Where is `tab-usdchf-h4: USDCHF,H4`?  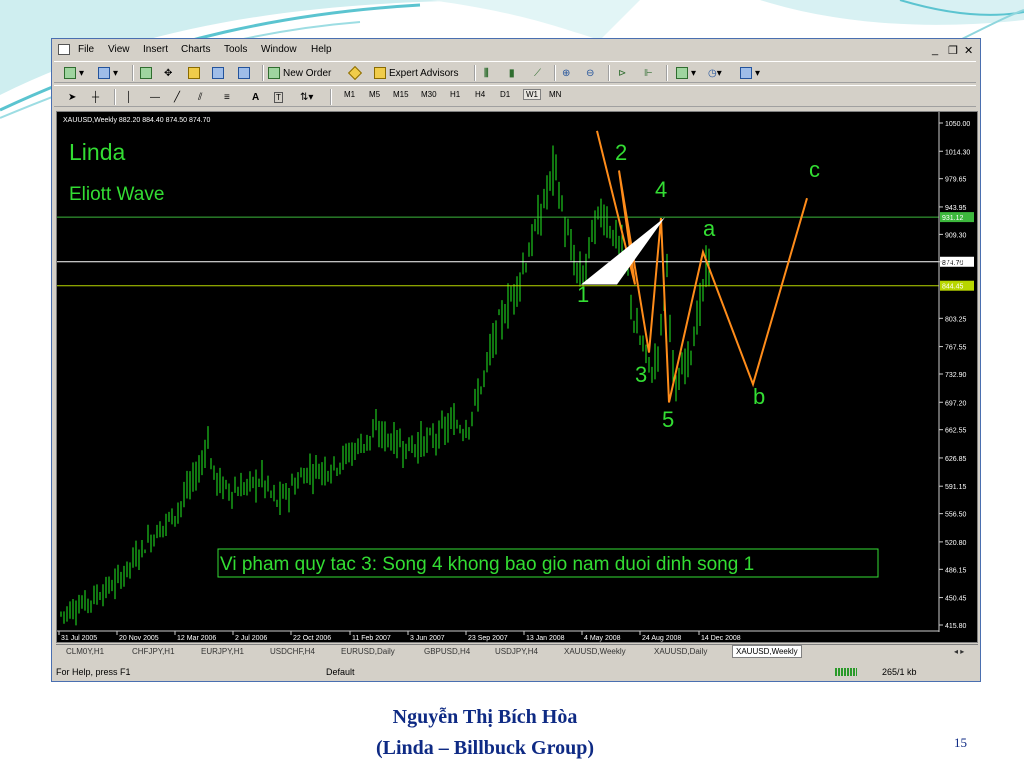
tab-usdchf-h4: USDCHF,H4 is located at coordinates (292, 651).